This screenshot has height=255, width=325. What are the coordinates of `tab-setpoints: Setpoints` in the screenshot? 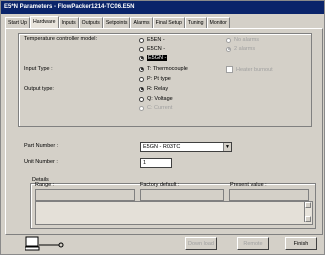 It's located at (116, 22).